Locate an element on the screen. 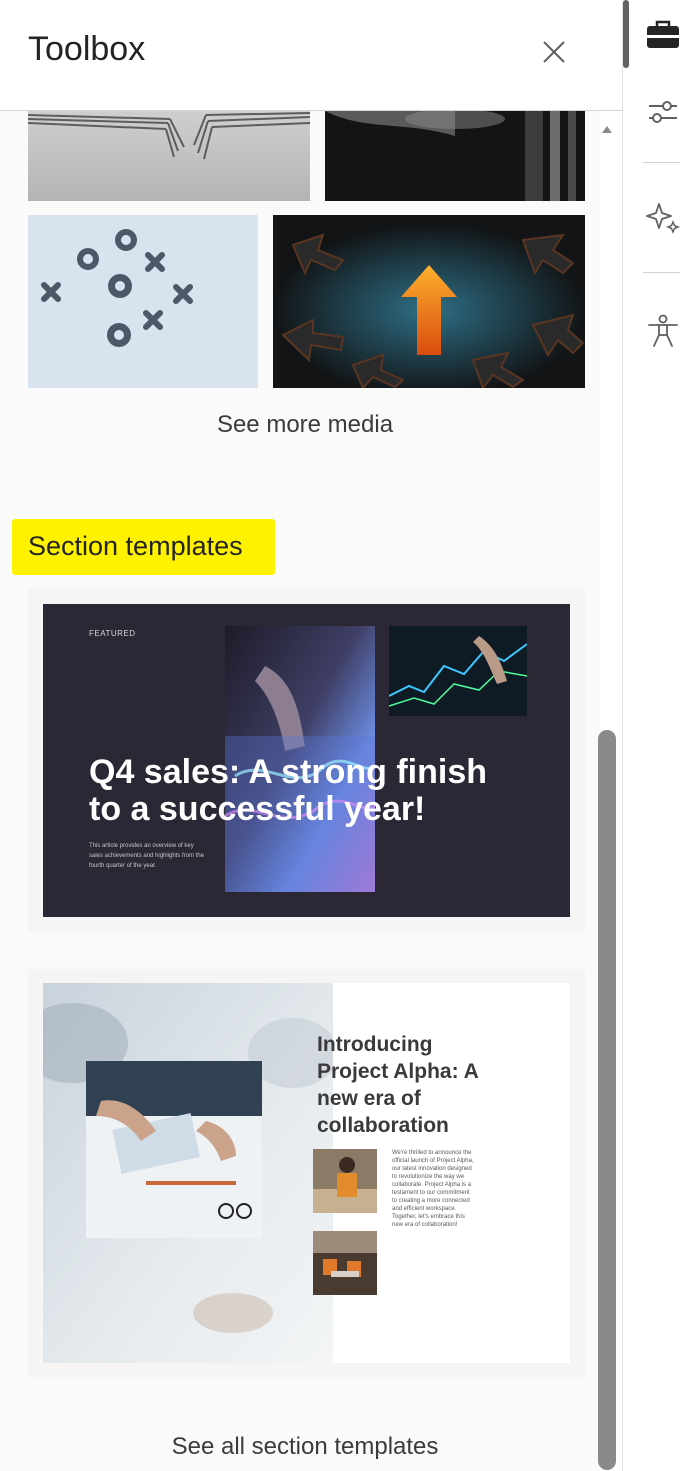 This screenshot has width=700, height=1471. dark-image is located at coordinates (455, 156).